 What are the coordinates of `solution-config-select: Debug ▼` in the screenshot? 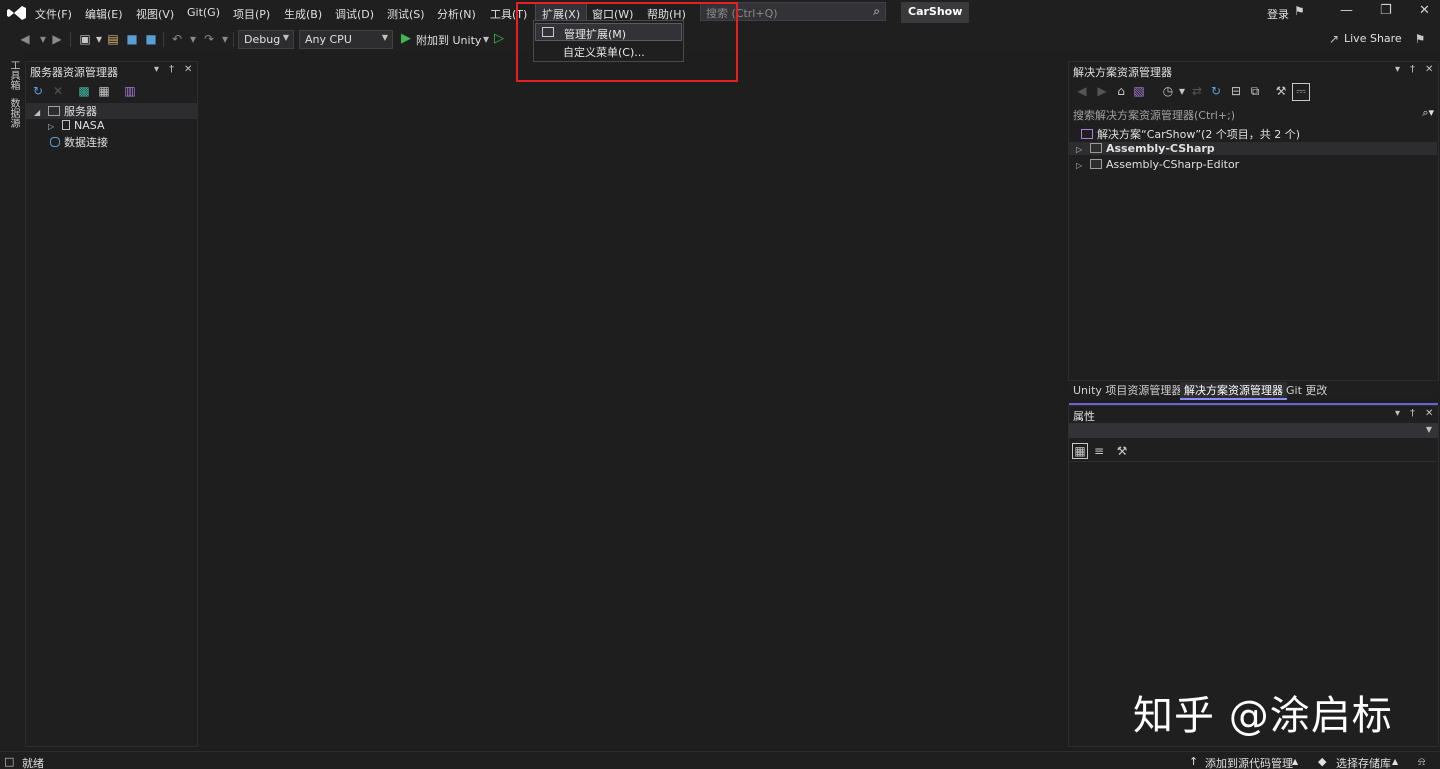 It's located at (266, 39).